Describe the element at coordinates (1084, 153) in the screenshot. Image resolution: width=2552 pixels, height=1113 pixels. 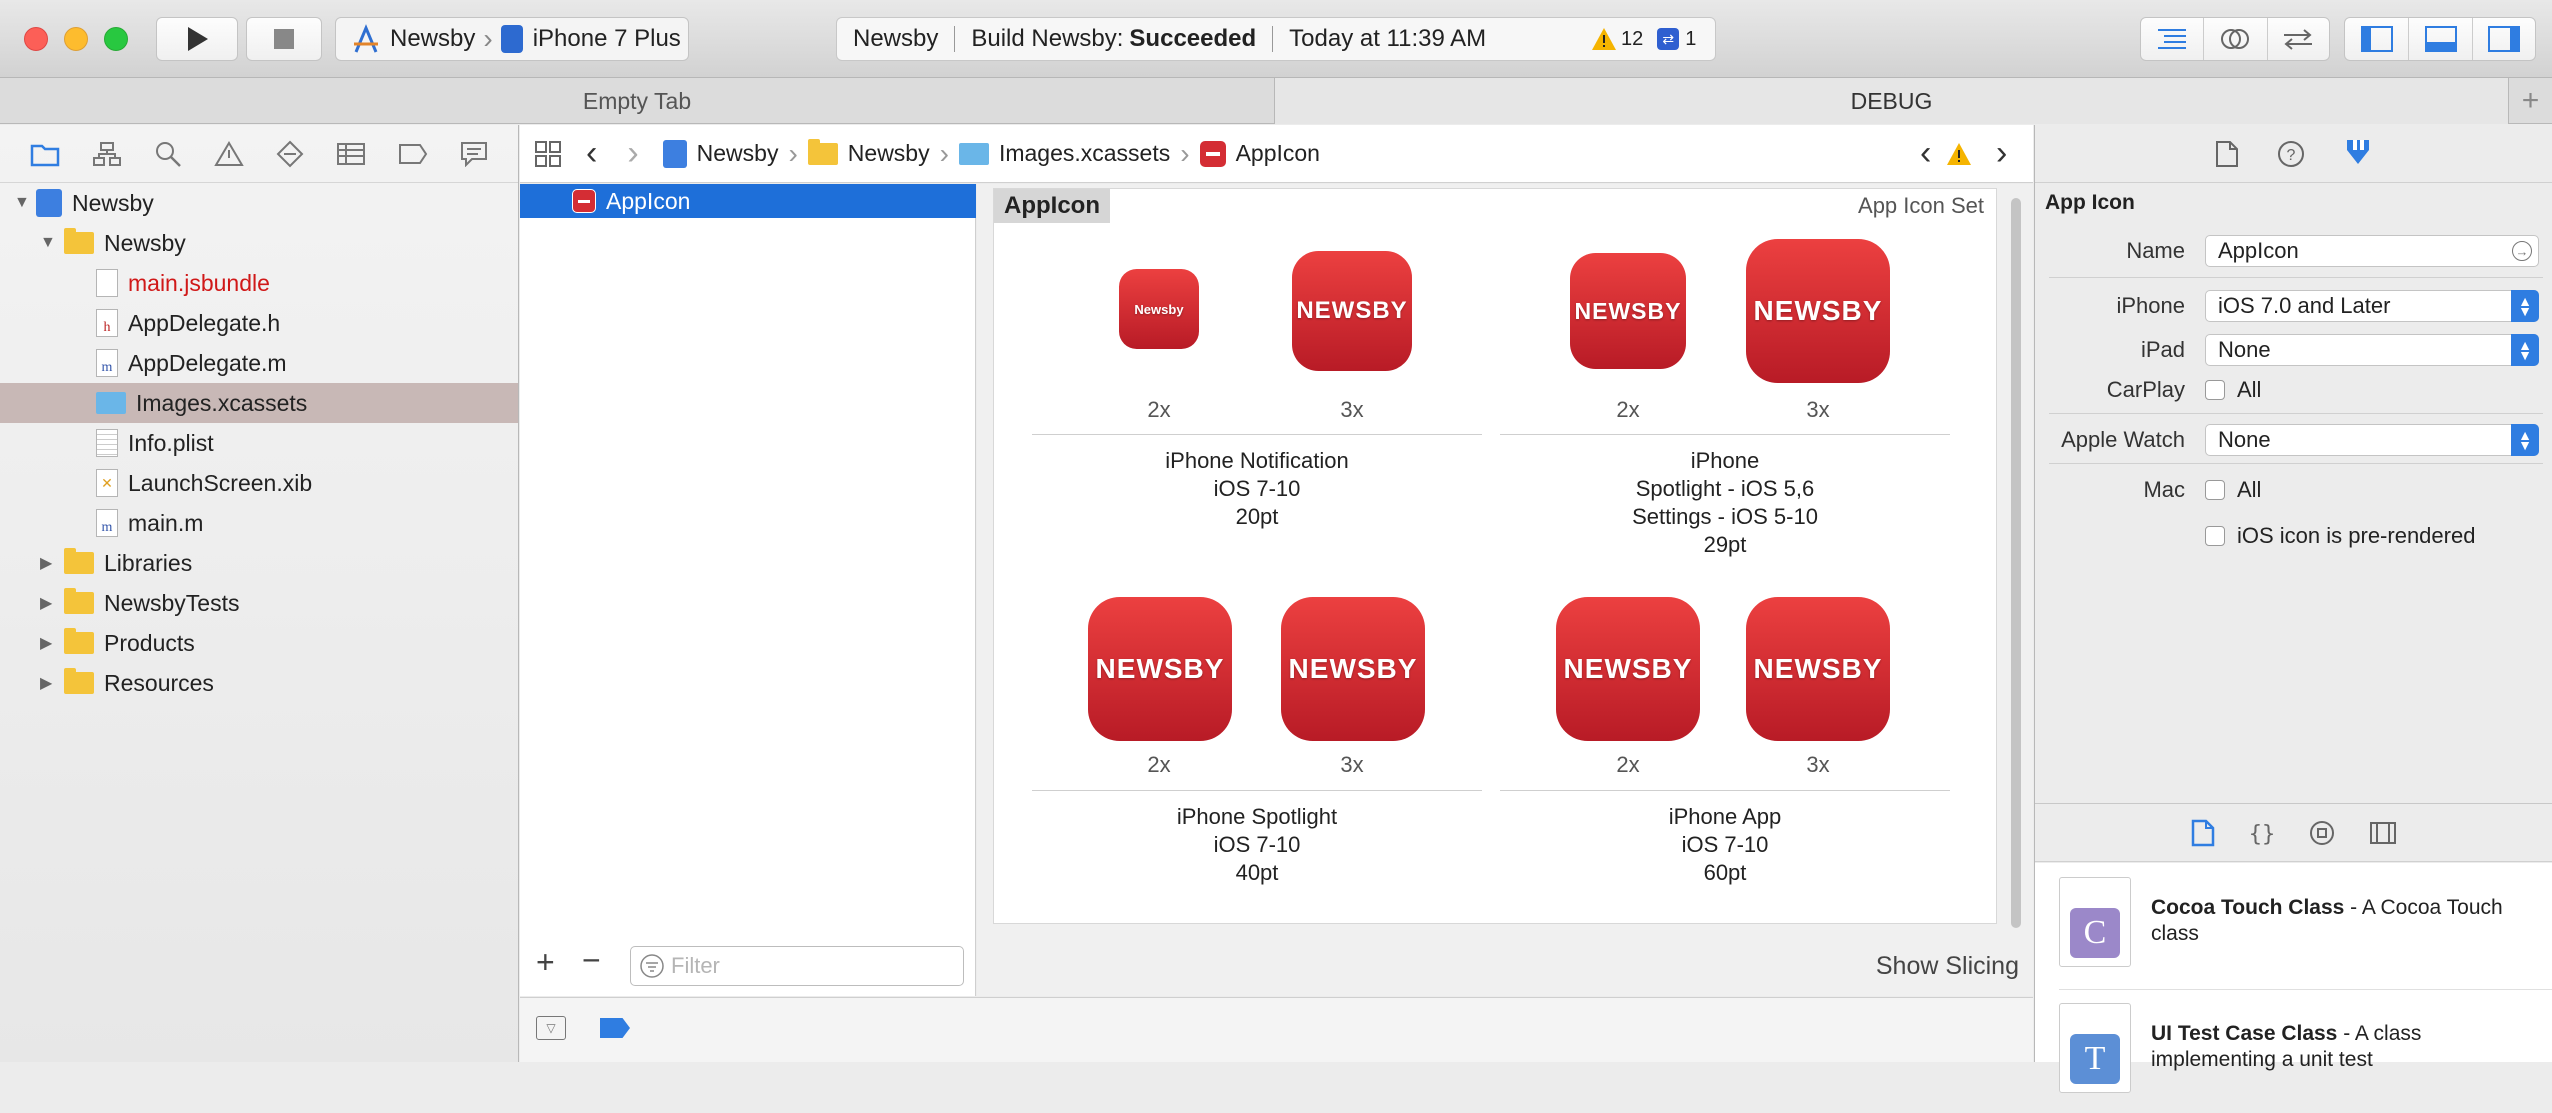
I see `breadcrumb-asset-catalog: Images.xcassets` at that location.